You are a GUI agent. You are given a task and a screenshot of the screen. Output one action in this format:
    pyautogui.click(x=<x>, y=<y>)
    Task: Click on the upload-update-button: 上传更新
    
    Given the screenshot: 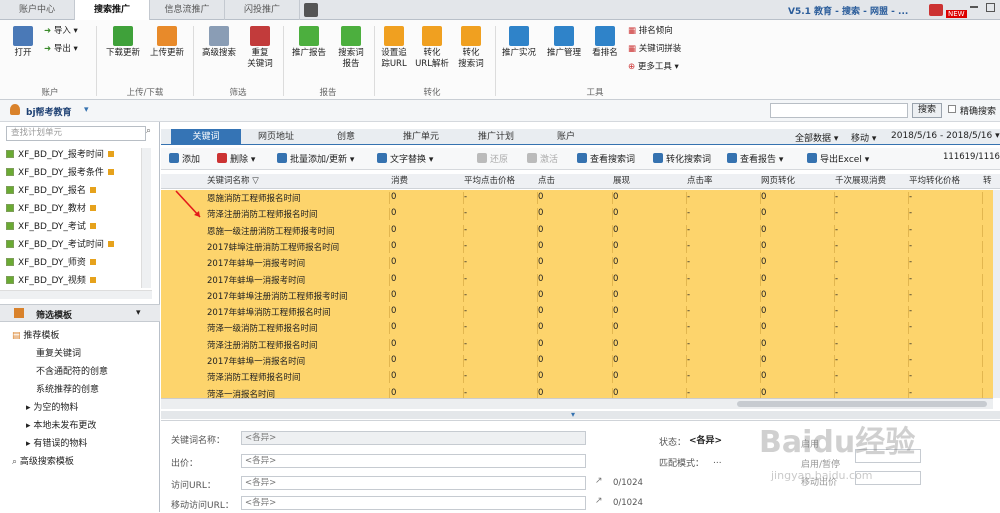 What is the action you would take?
    pyautogui.click(x=167, y=42)
    